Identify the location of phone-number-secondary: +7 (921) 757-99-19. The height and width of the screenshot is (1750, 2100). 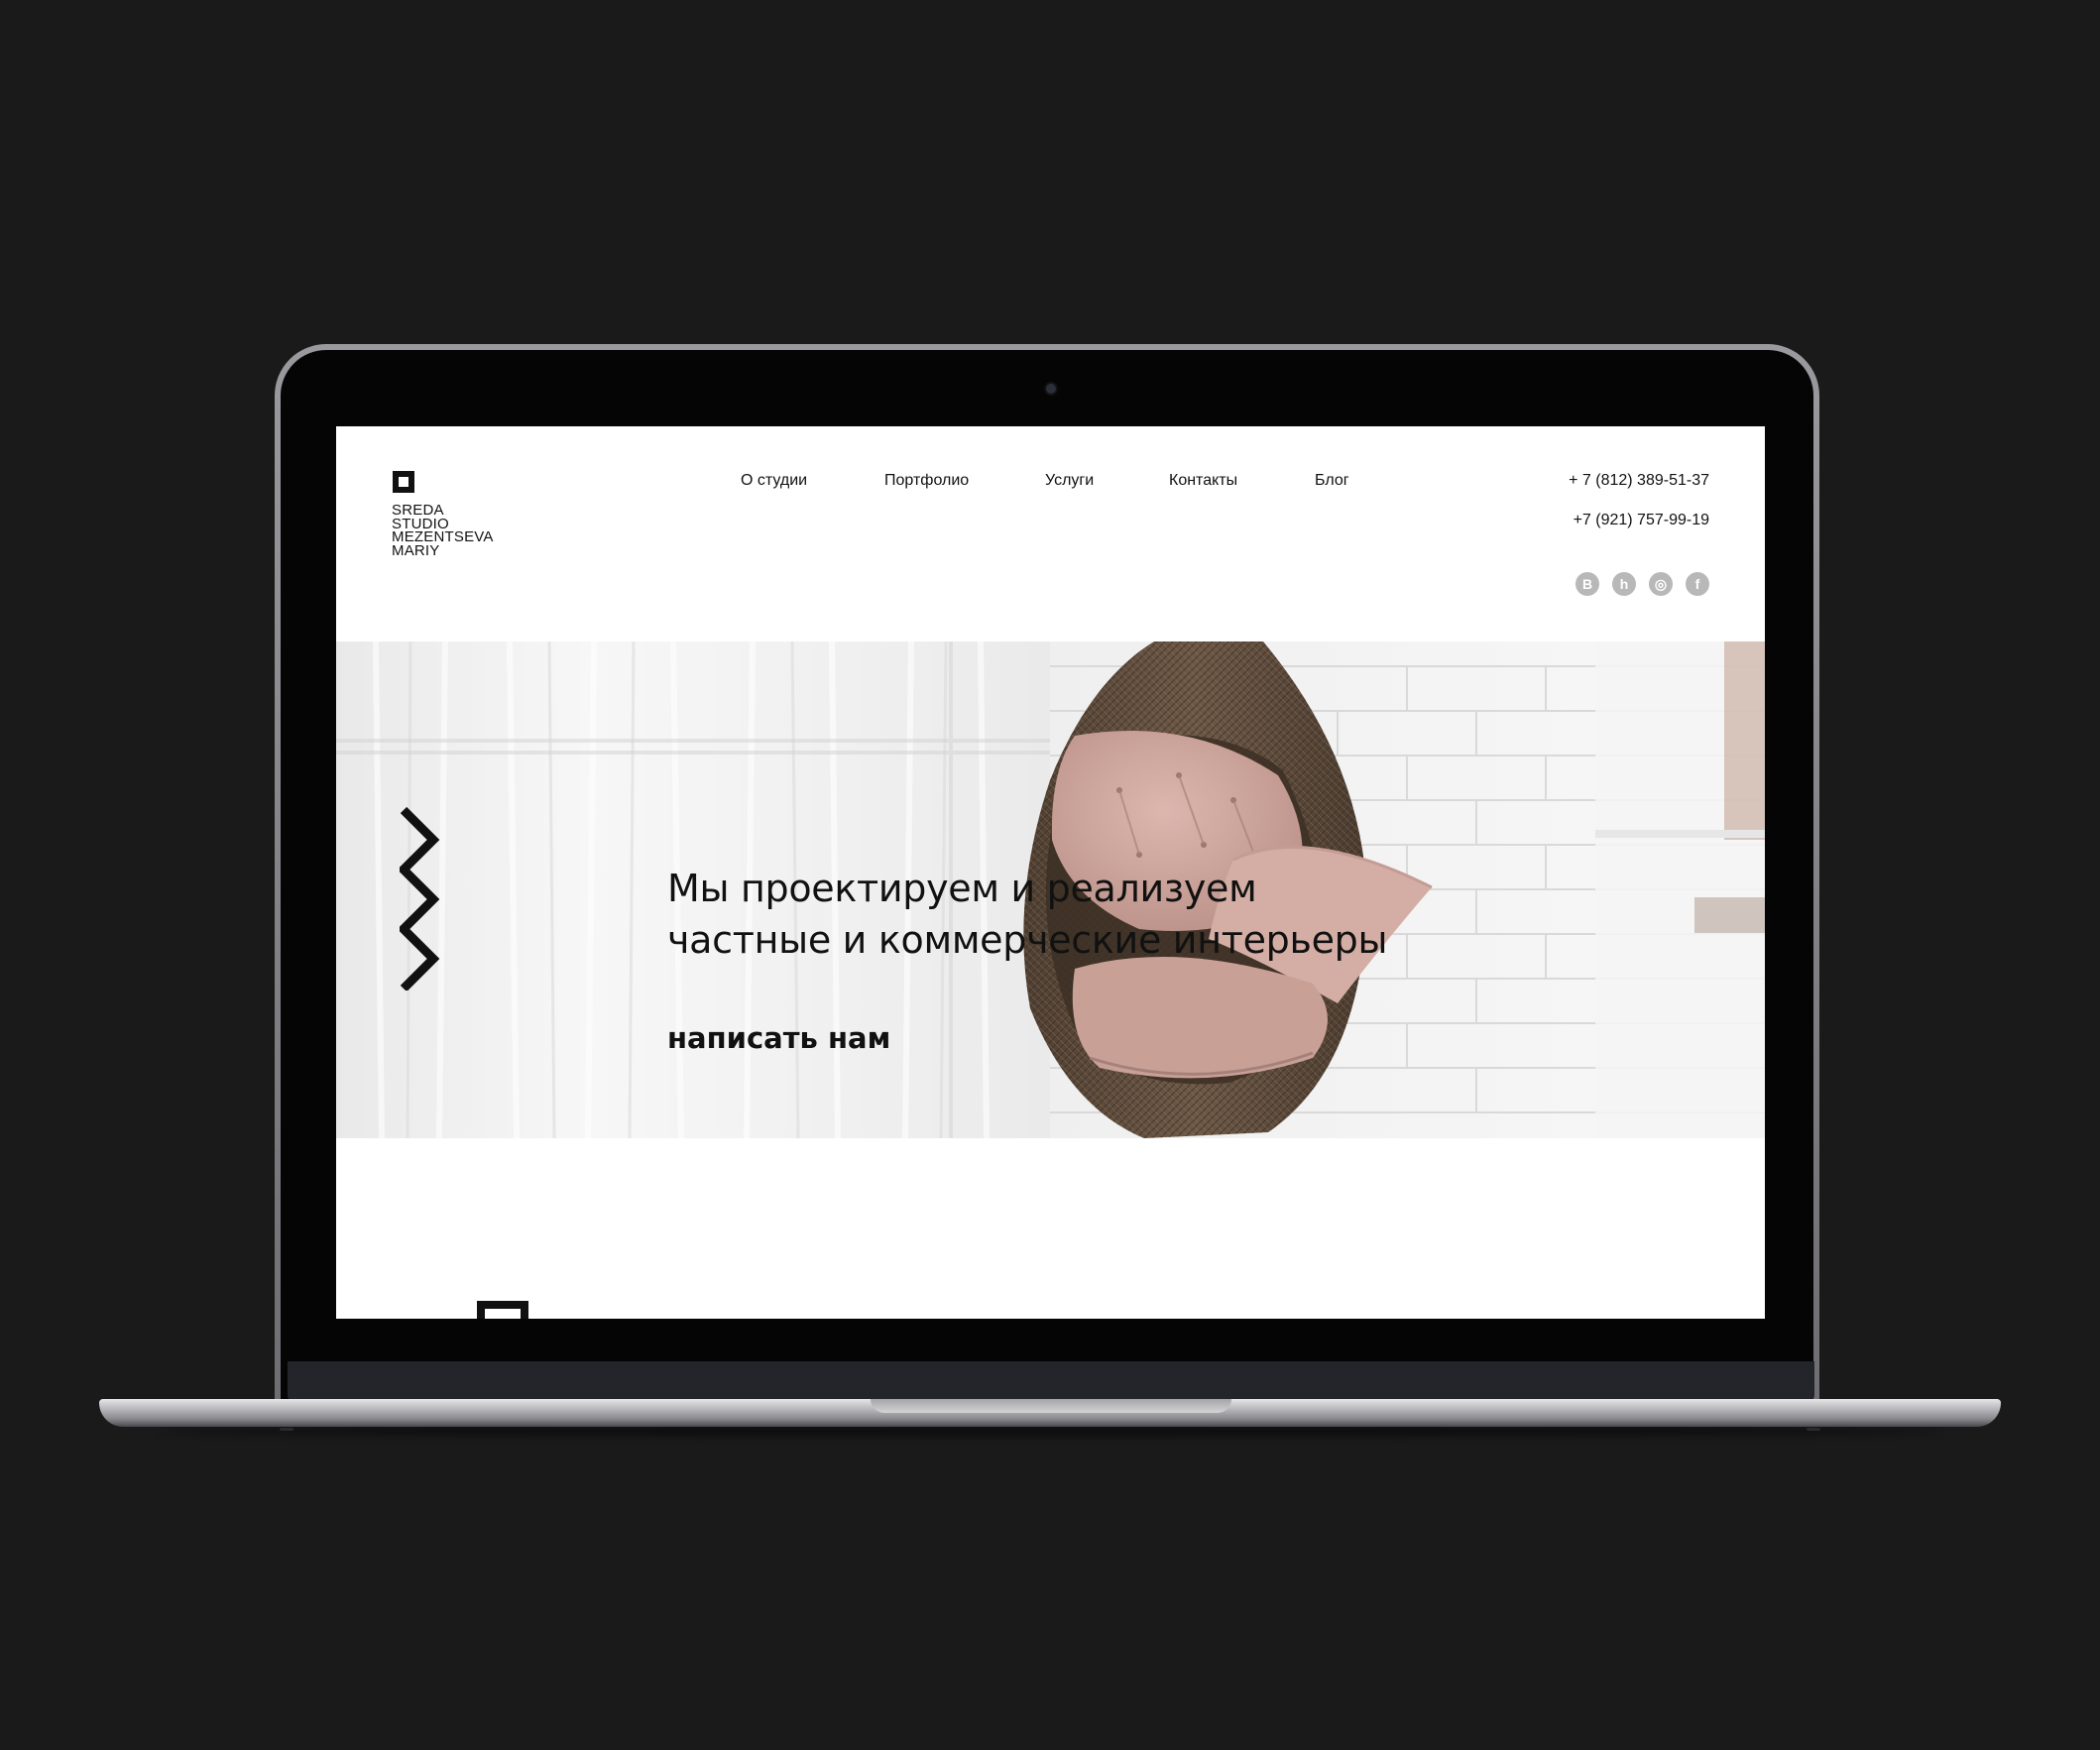
(1641, 521).